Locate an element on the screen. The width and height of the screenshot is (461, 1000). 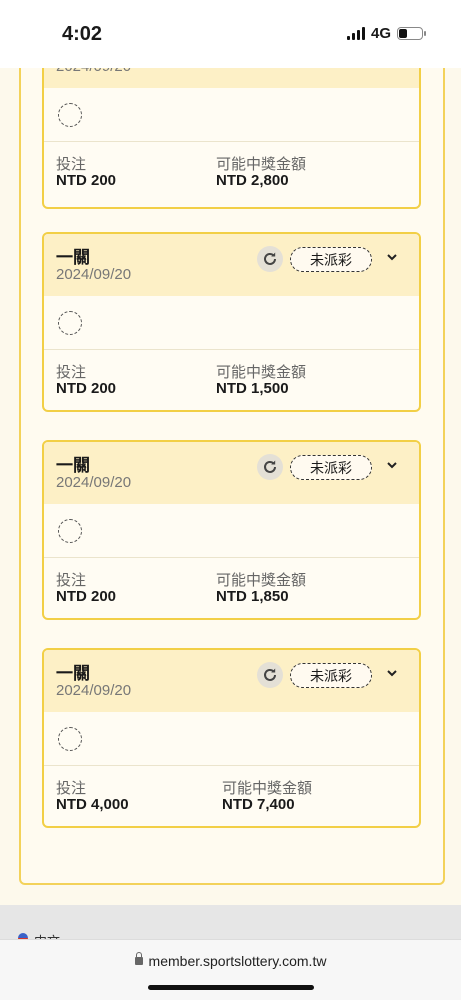
battery-level is located at coordinates (403, 33).